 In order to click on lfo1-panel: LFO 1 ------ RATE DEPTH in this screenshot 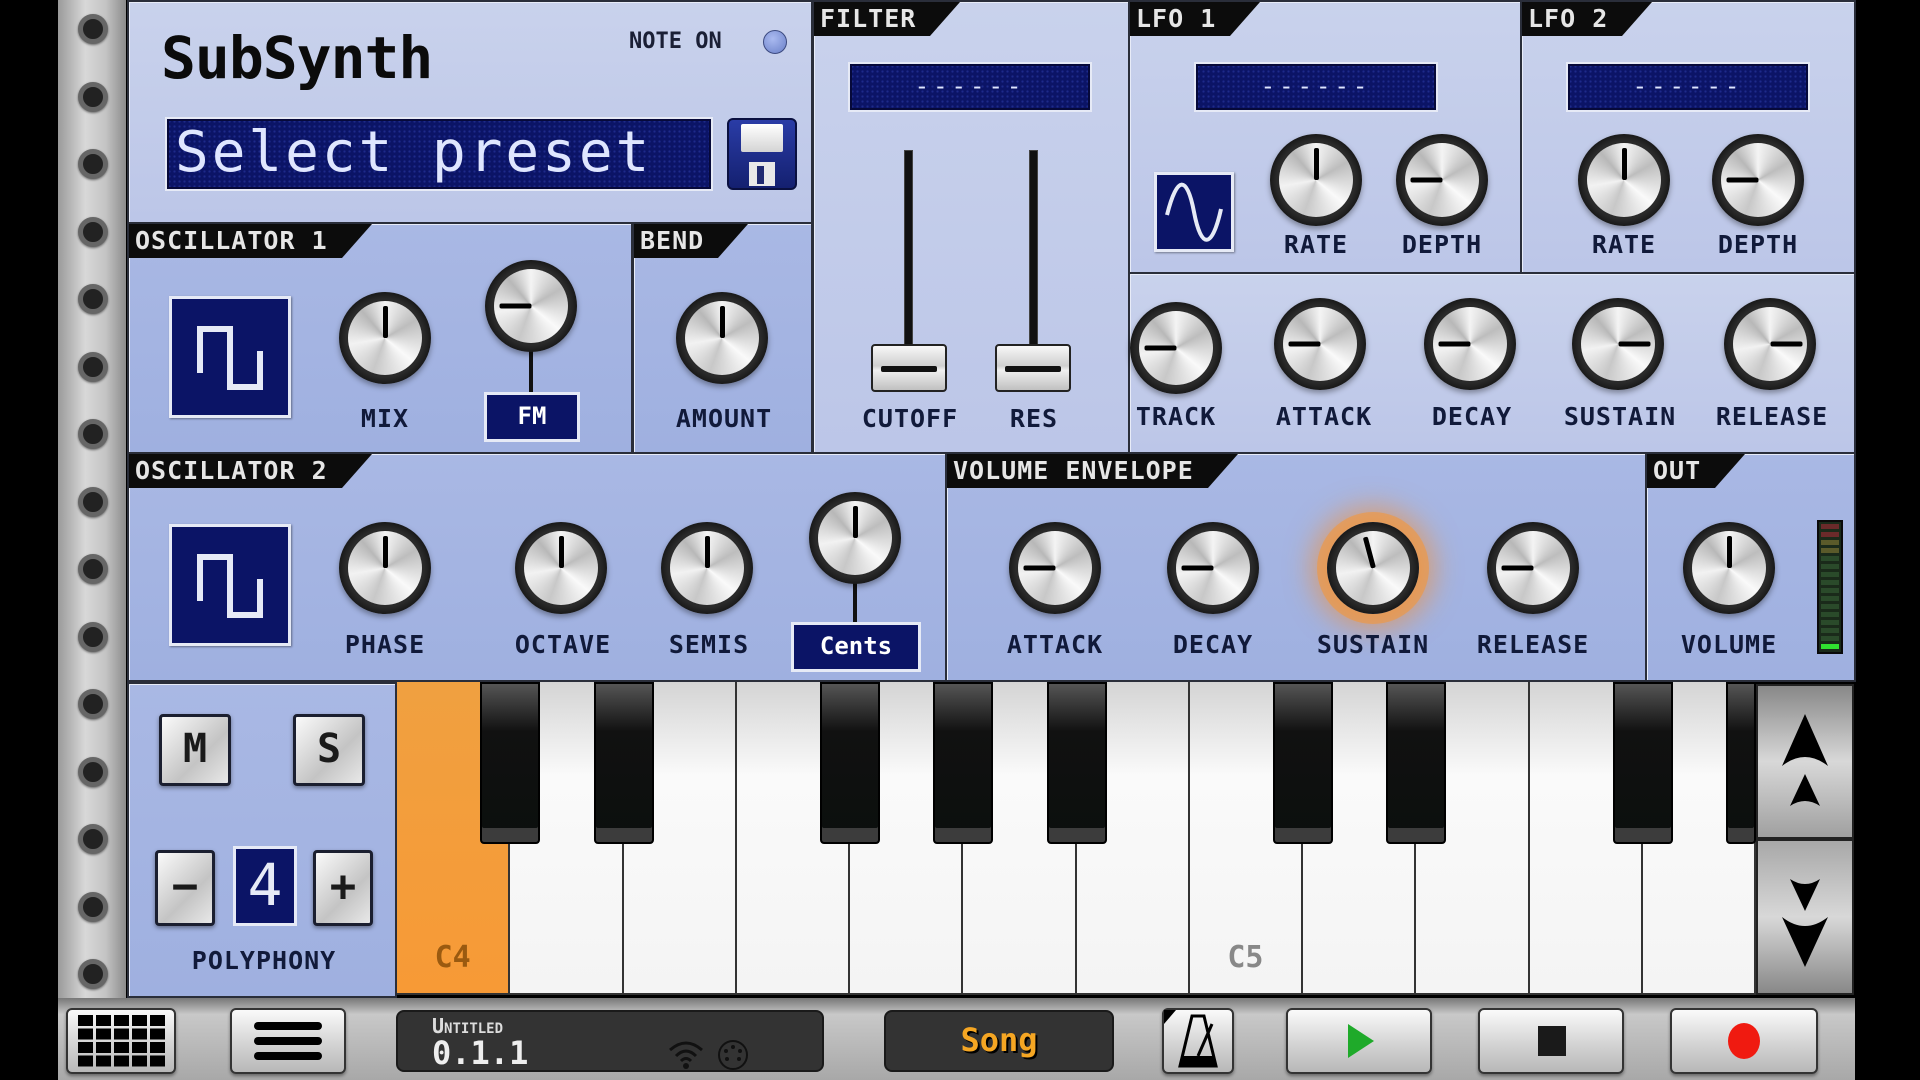, I will do `click(1325, 137)`.